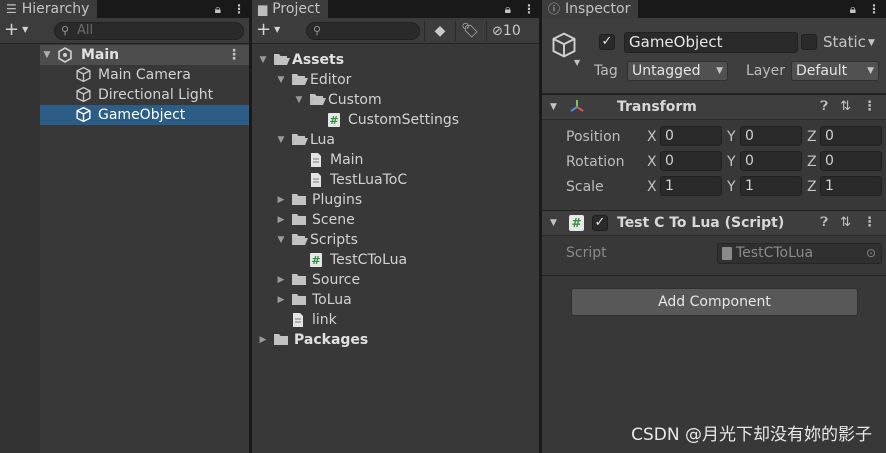 This screenshot has width=886, height=453. Describe the element at coordinates (395, 320) in the screenshot. I see `project-asset-item: link` at that location.